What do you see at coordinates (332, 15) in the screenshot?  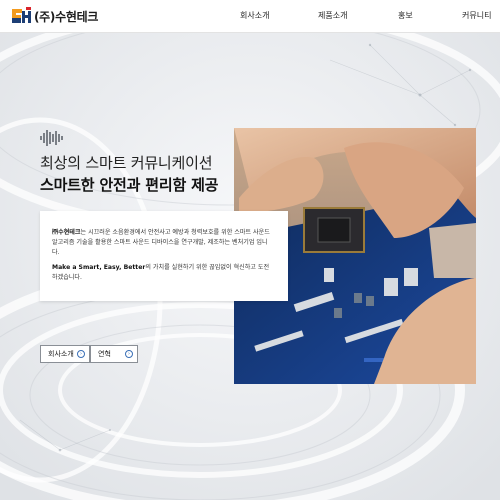 I see `nav-item-products: 제품소개` at bounding box center [332, 15].